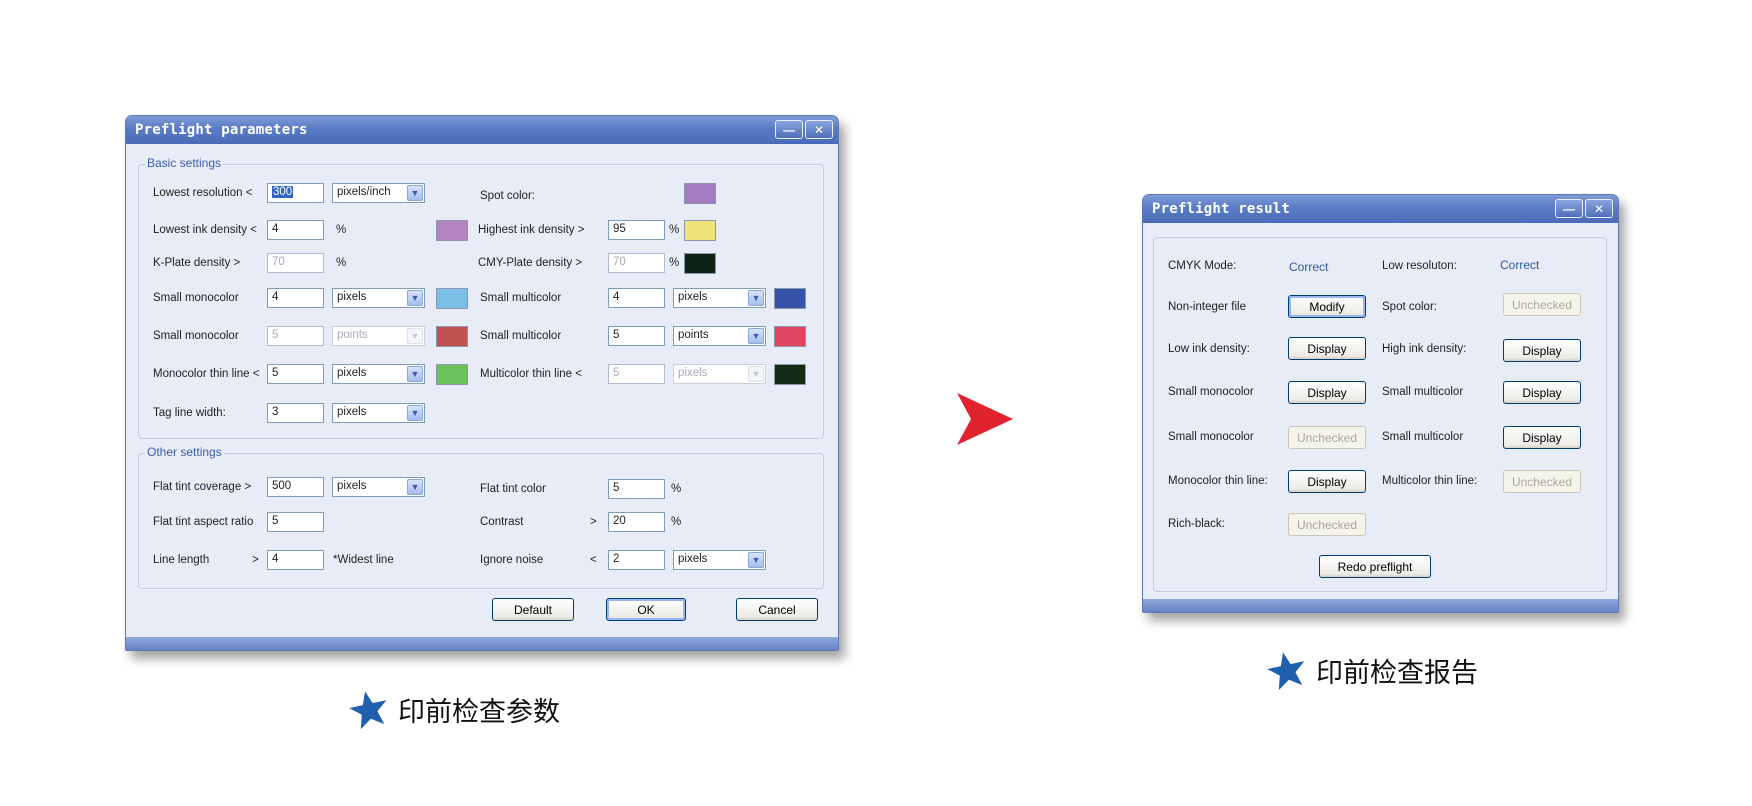 The width and height of the screenshot is (1752, 806). I want to click on small-multicolor-2-swatch, so click(790, 336).